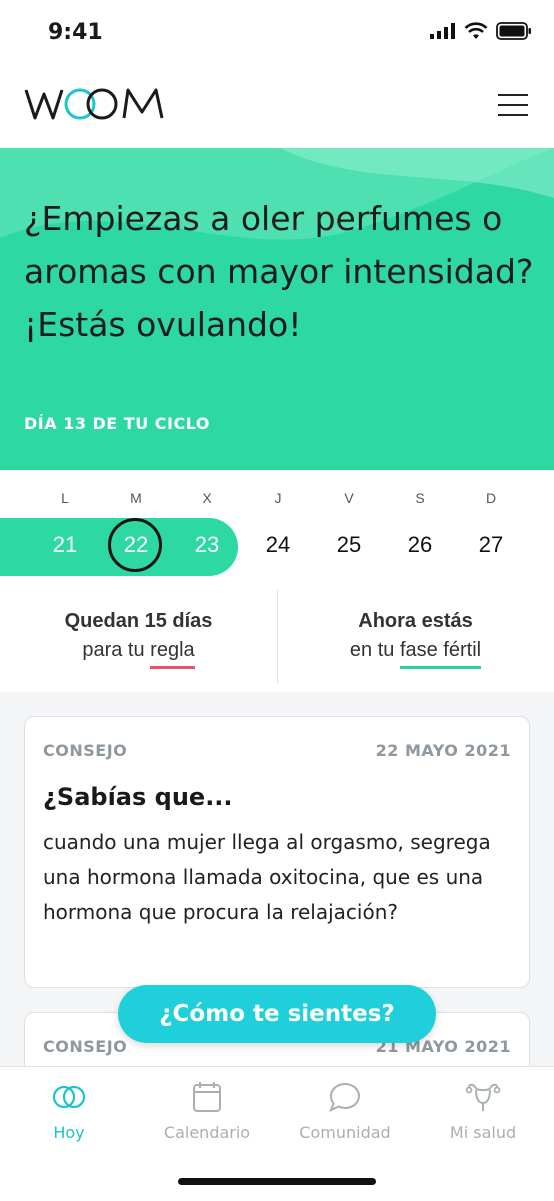  What do you see at coordinates (138, 621) in the screenshot?
I see `period-countdown-title: Quedan 15 días` at bounding box center [138, 621].